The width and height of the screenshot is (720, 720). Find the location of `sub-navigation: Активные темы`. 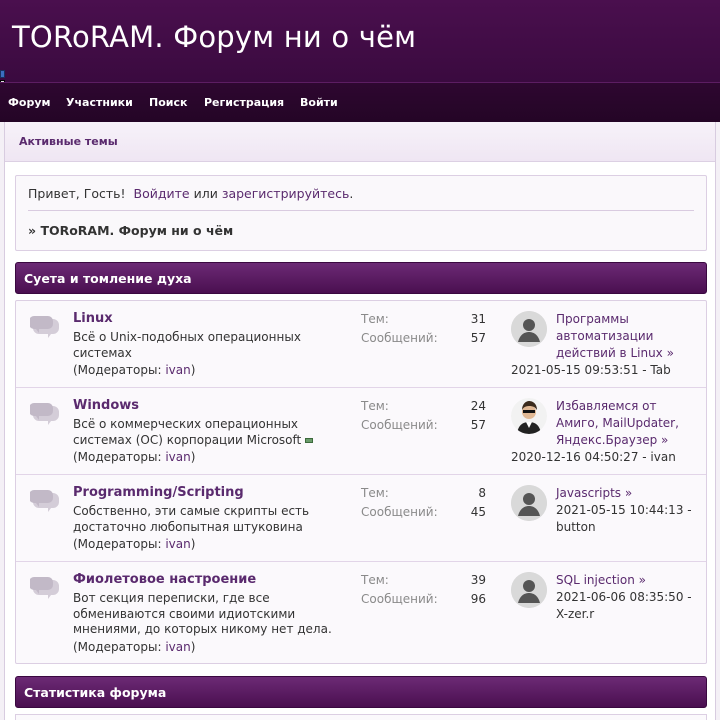

sub-navigation: Активные темы is located at coordinates (360, 142).